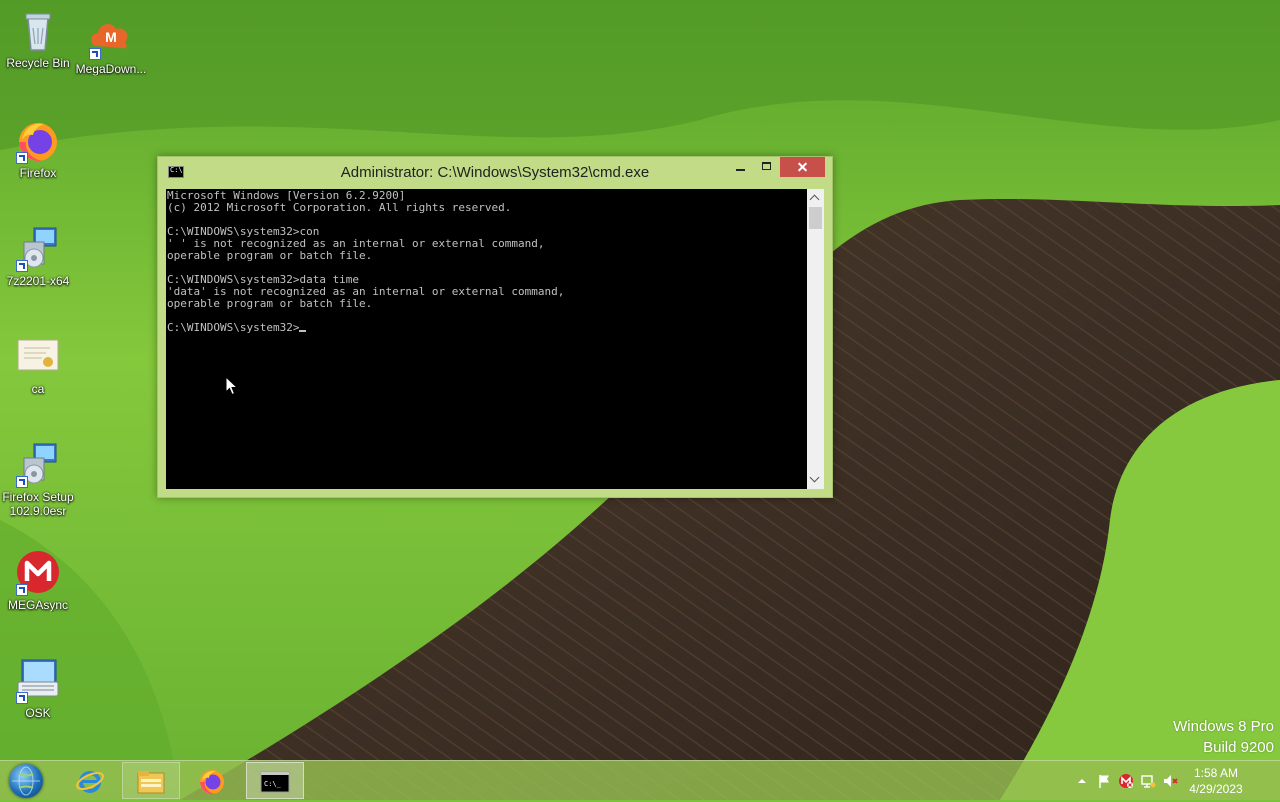 The image size is (1280, 802). I want to click on cmd-icon-text: C:\_, so click(273, 784).